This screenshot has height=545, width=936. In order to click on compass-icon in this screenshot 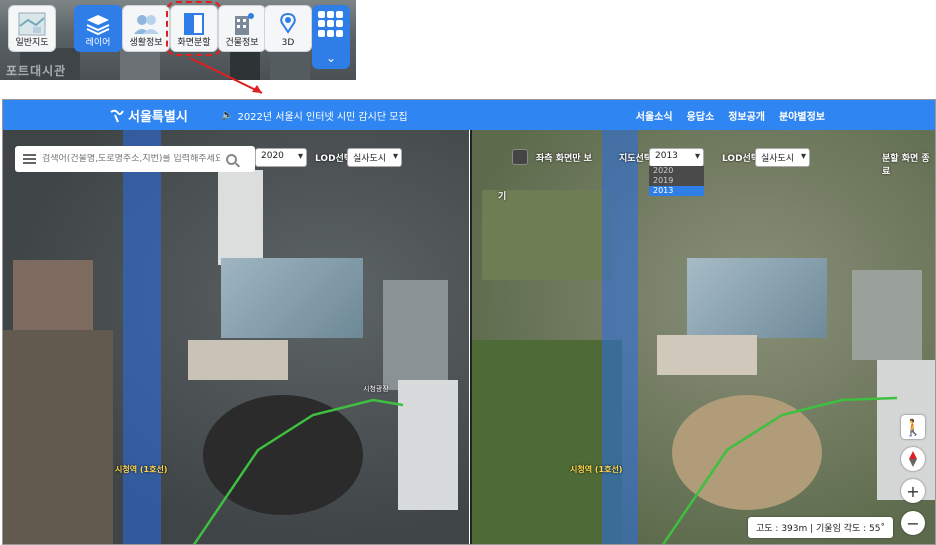, I will do `click(913, 459)`.